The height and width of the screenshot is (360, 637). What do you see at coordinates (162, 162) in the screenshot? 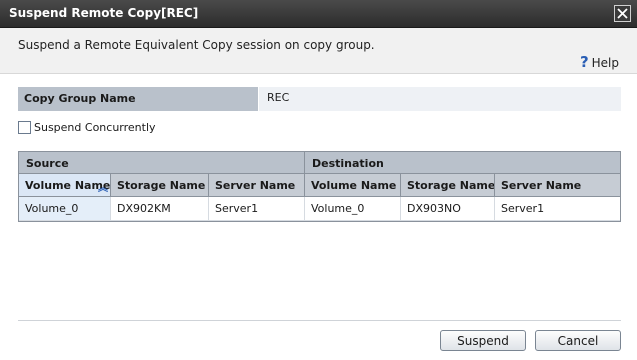
I see `group-header-source: Source` at bounding box center [162, 162].